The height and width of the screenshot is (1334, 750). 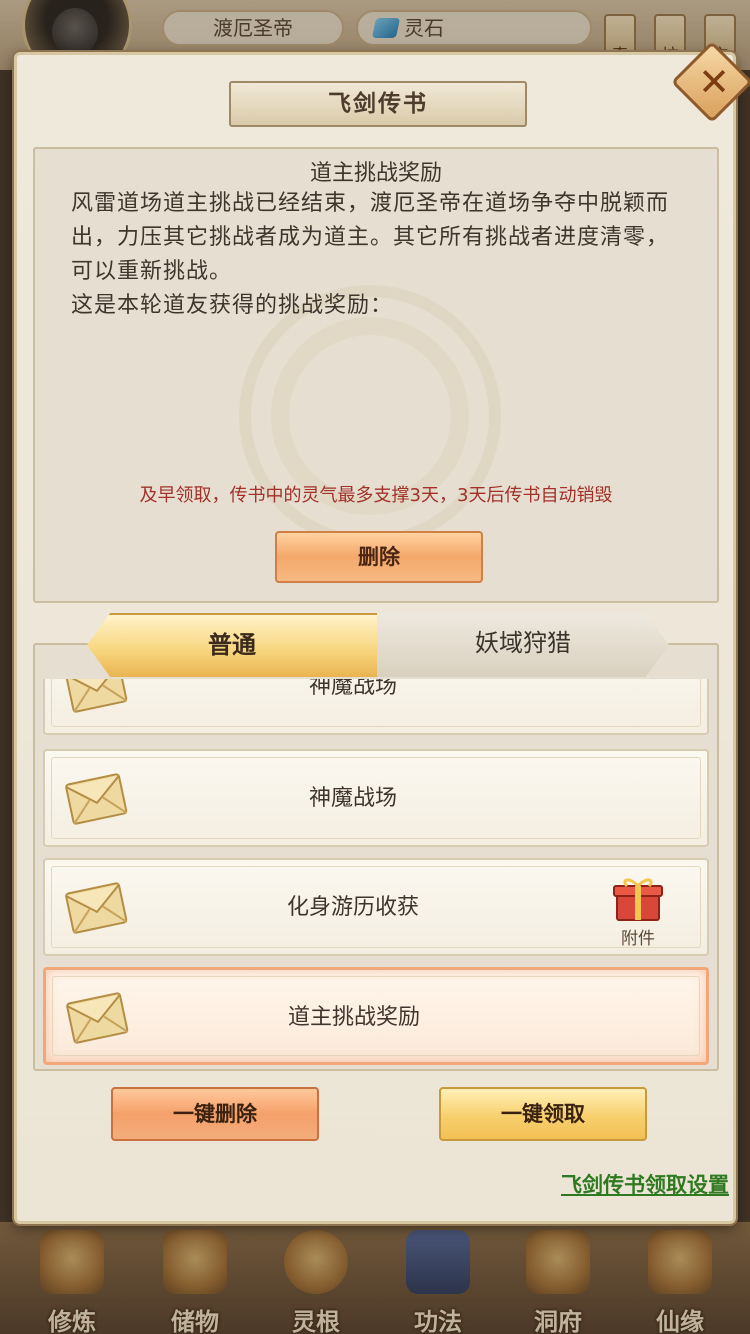 I want to click on mail-list-item: 化身游历收获 附件, so click(x=376, y=907).